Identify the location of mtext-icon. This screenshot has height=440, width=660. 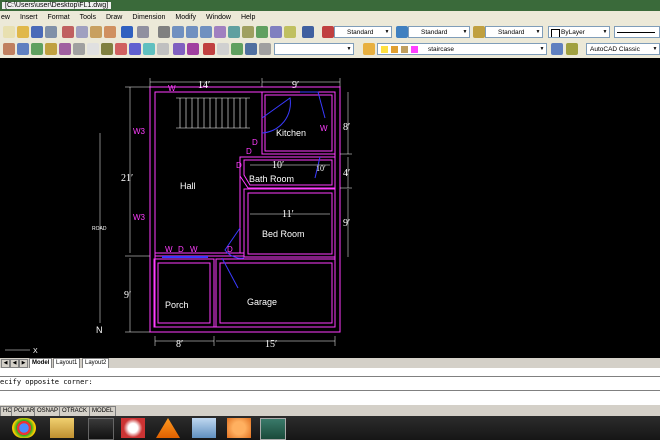
(163, 49).